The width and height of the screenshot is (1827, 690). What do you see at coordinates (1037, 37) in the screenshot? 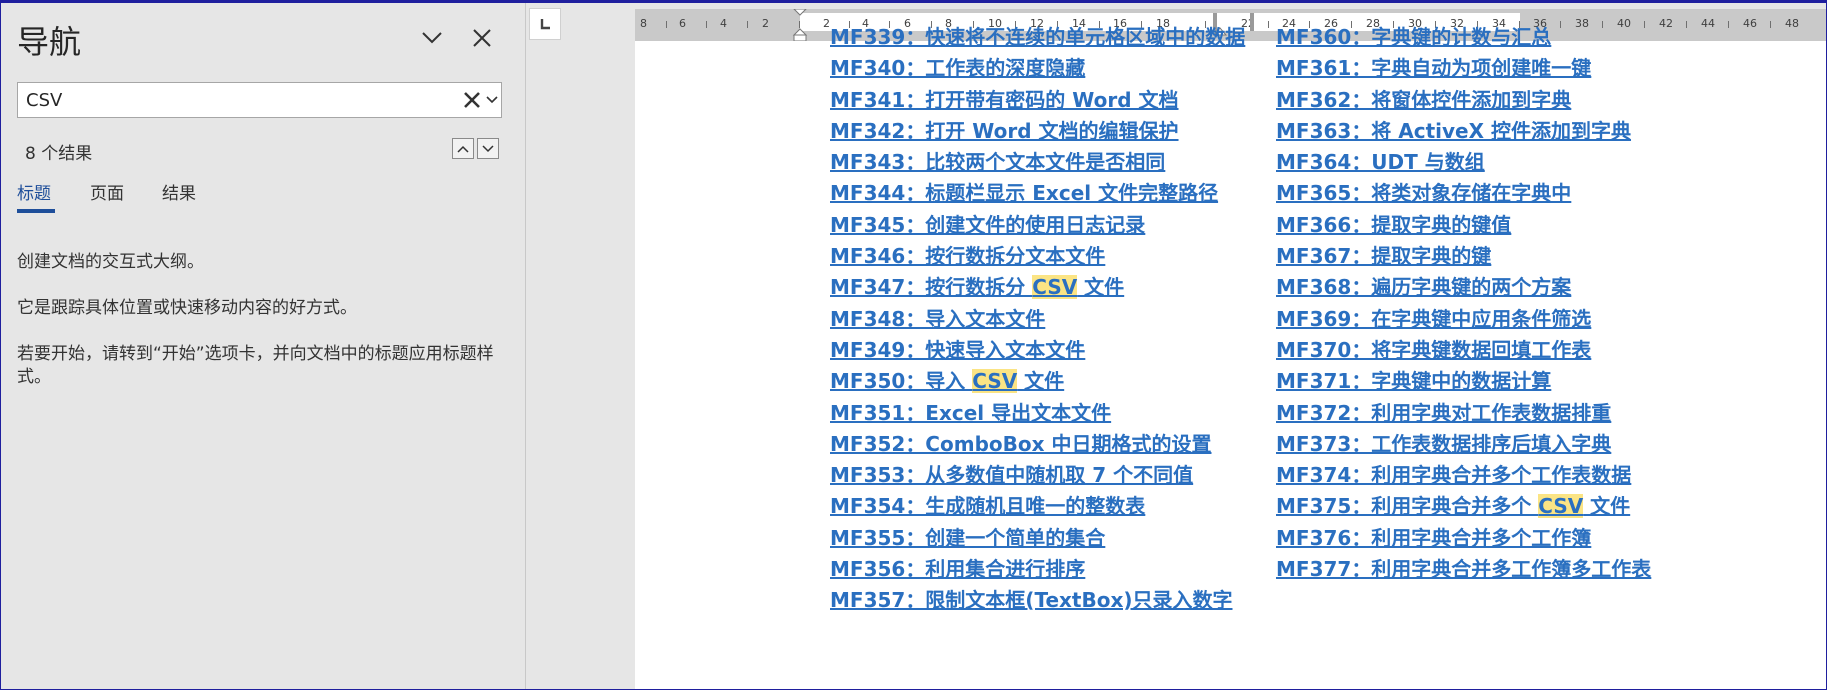
I see `toc-link-partial: MF339：快速将不连续的单元格区域中的数据` at bounding box center [1037, 37].